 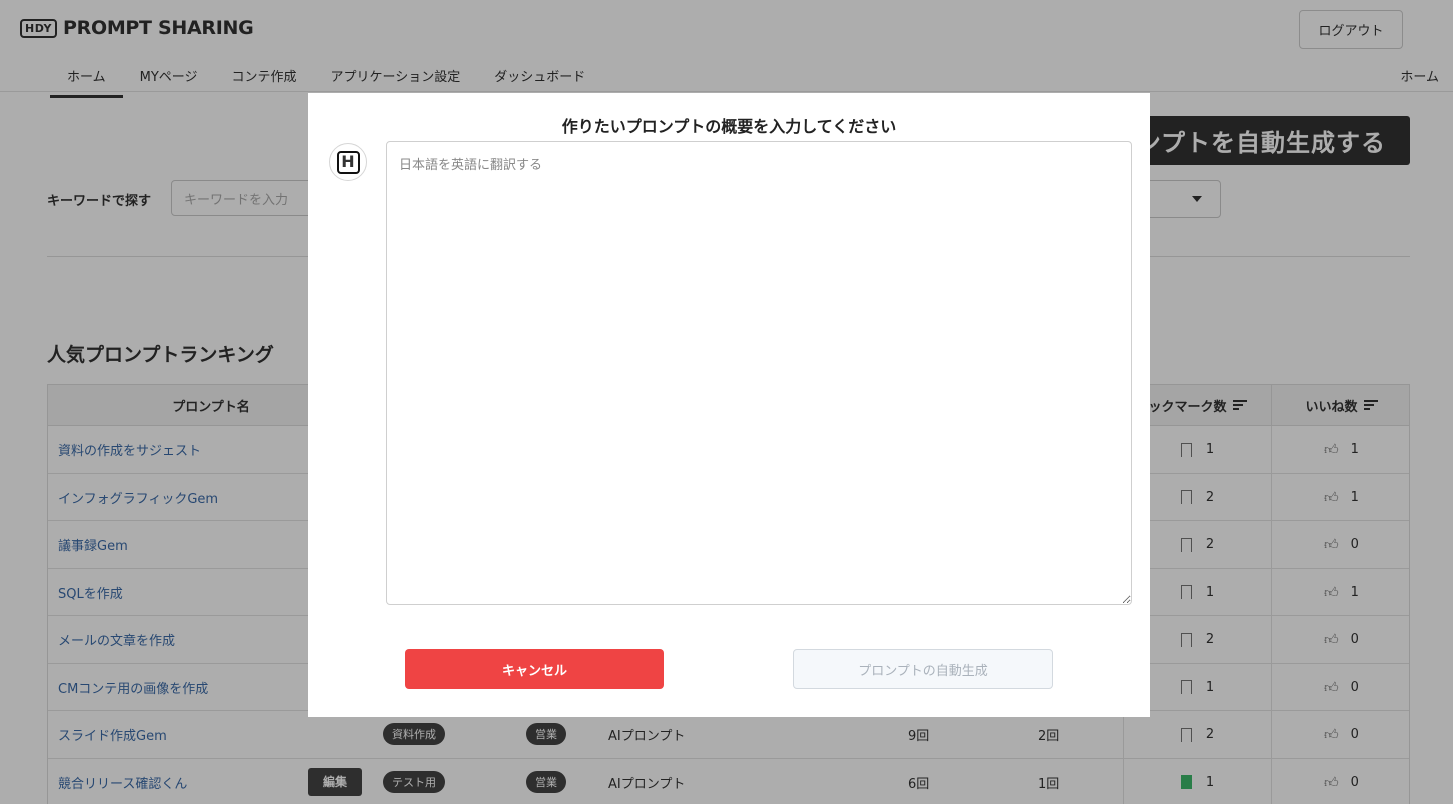 I want to click on avatar: H, so click(x=348, y=162).